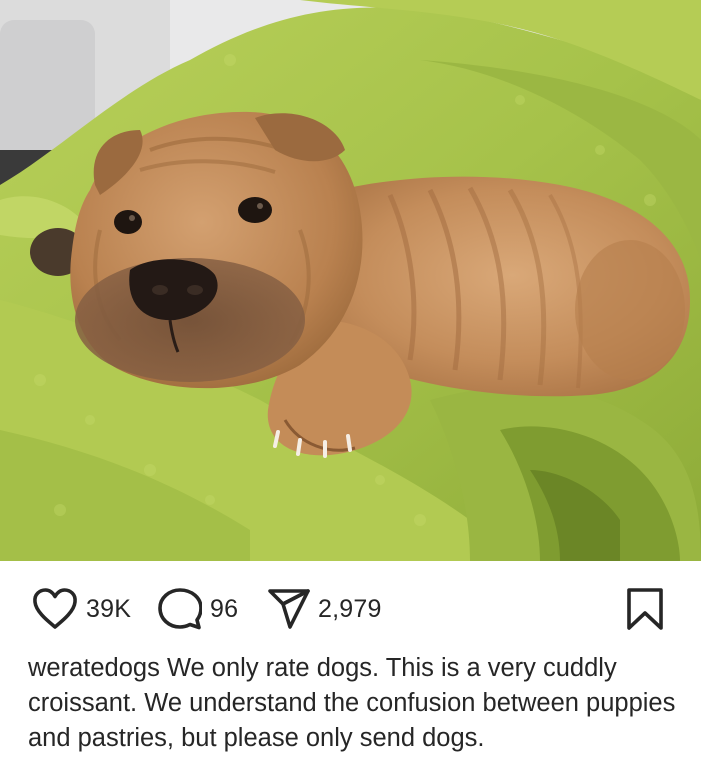  I want to click on caption-username: weratedogs, so click(94, 668).